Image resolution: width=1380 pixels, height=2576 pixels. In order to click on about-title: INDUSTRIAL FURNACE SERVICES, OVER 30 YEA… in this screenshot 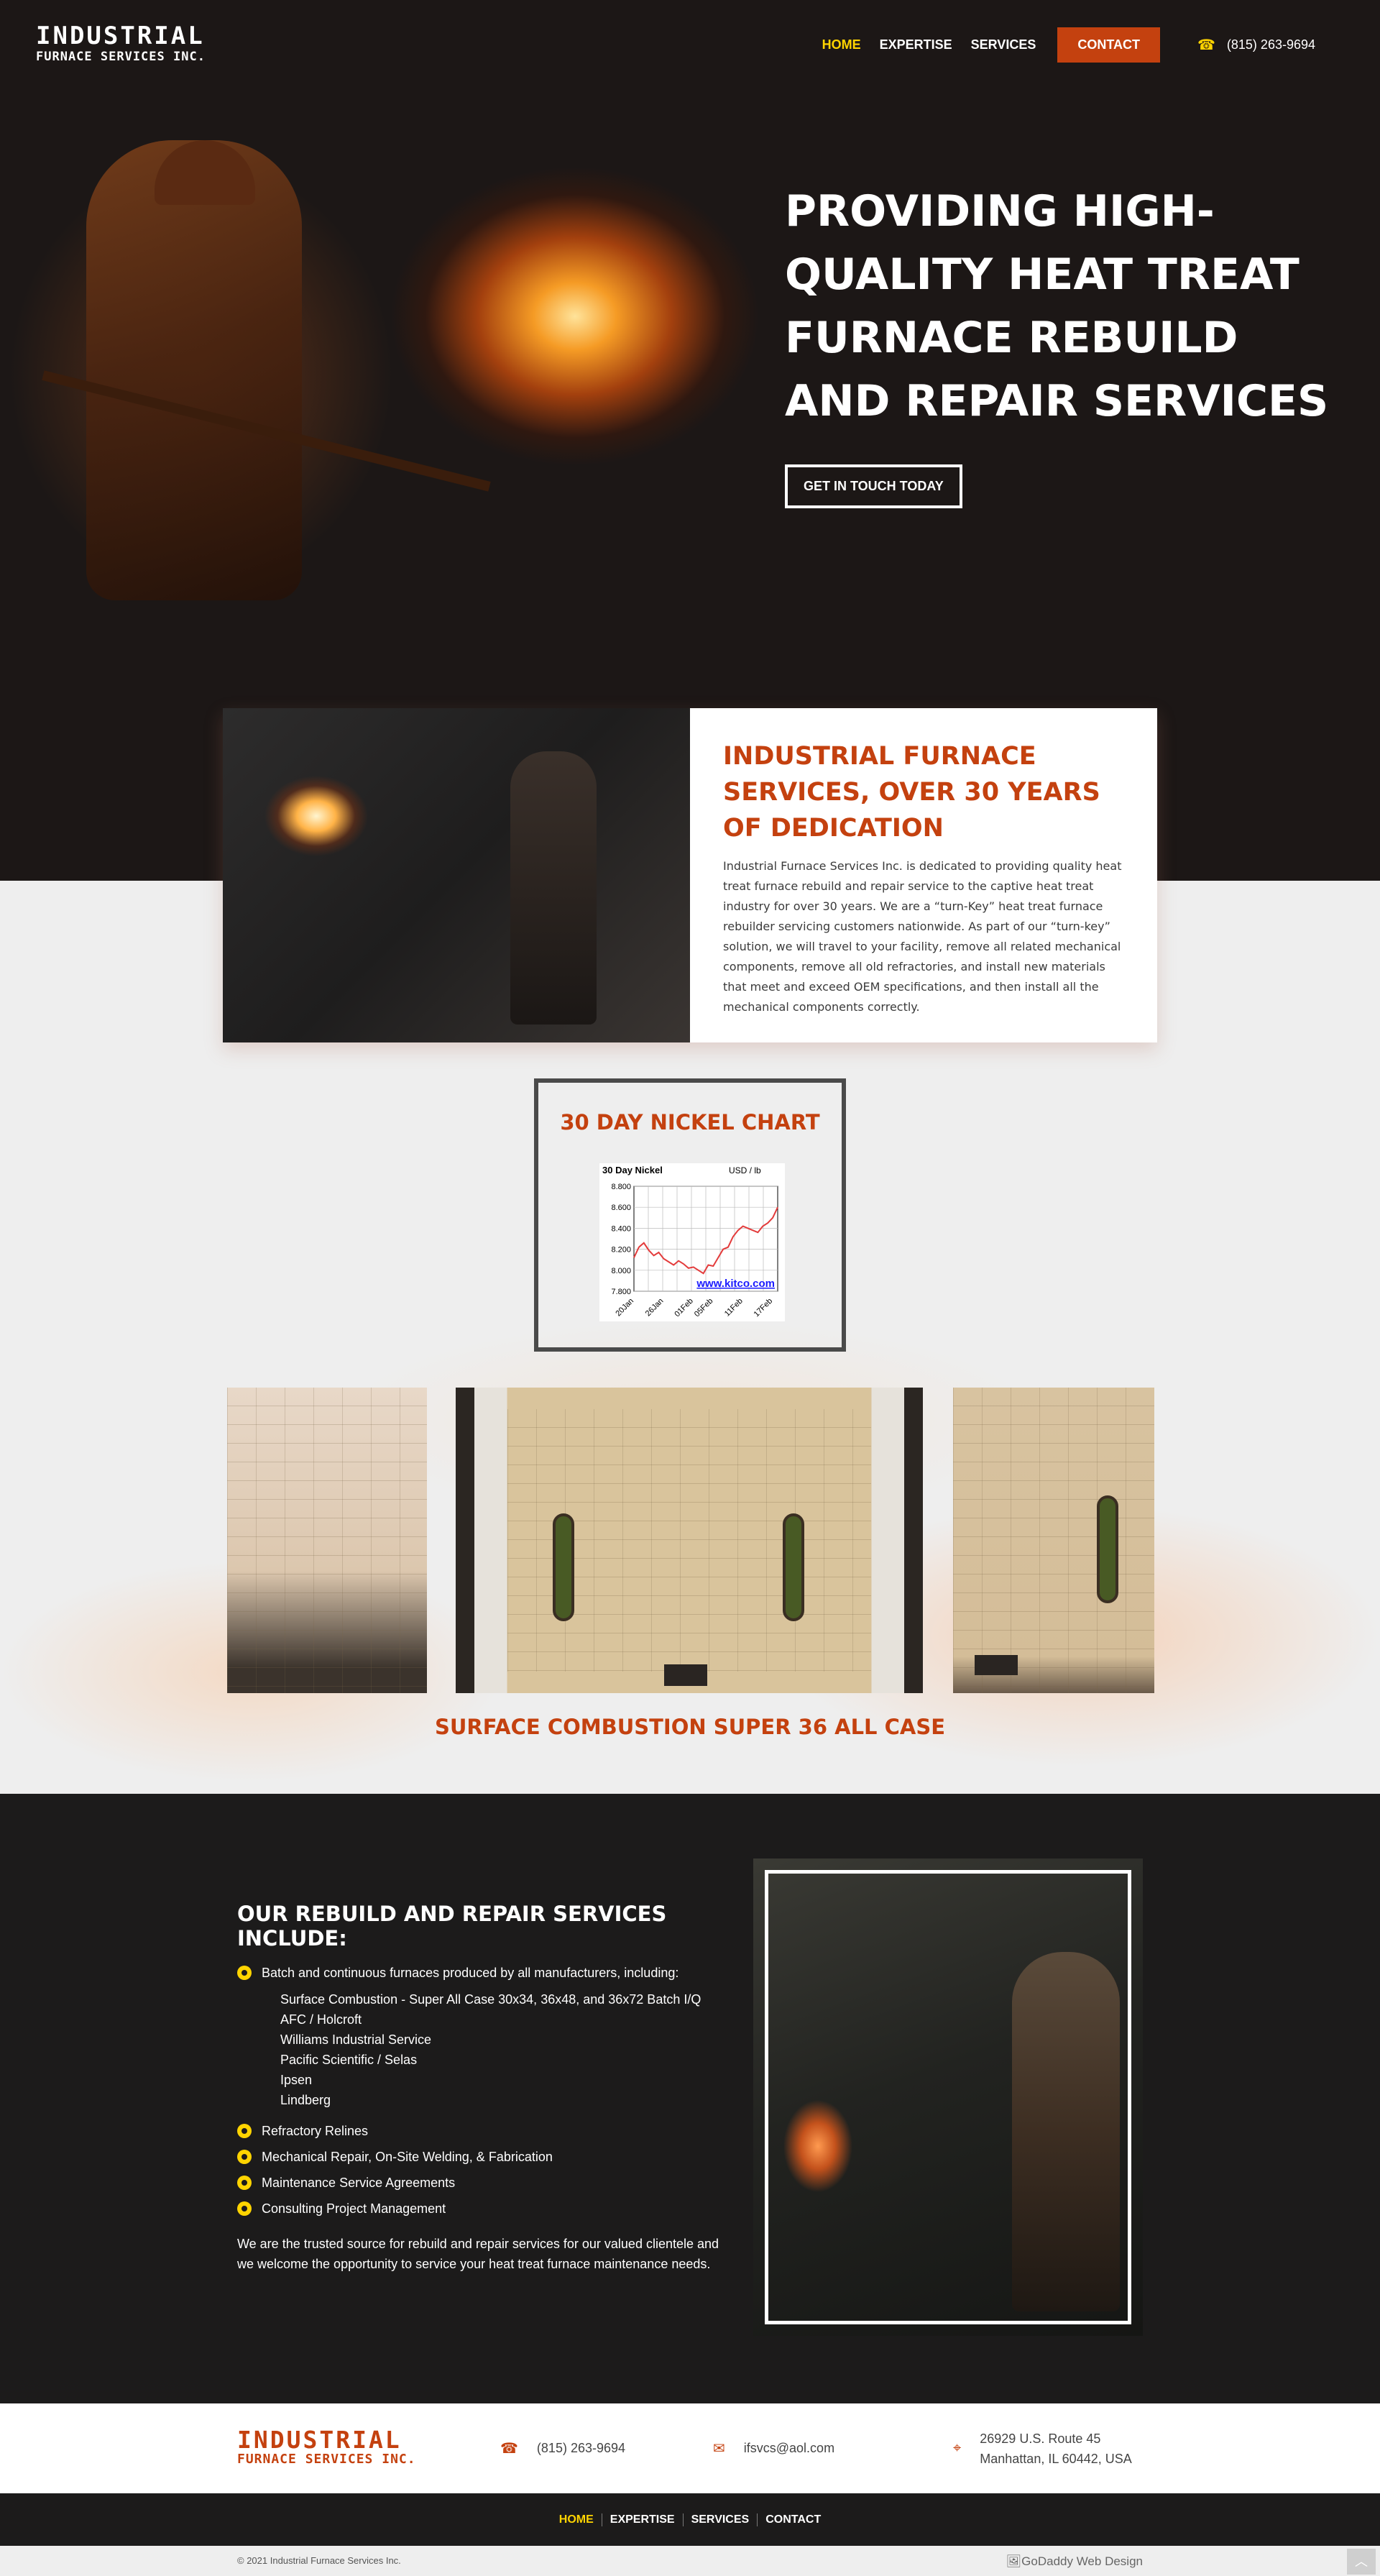, I will do `click(911, 792)`.